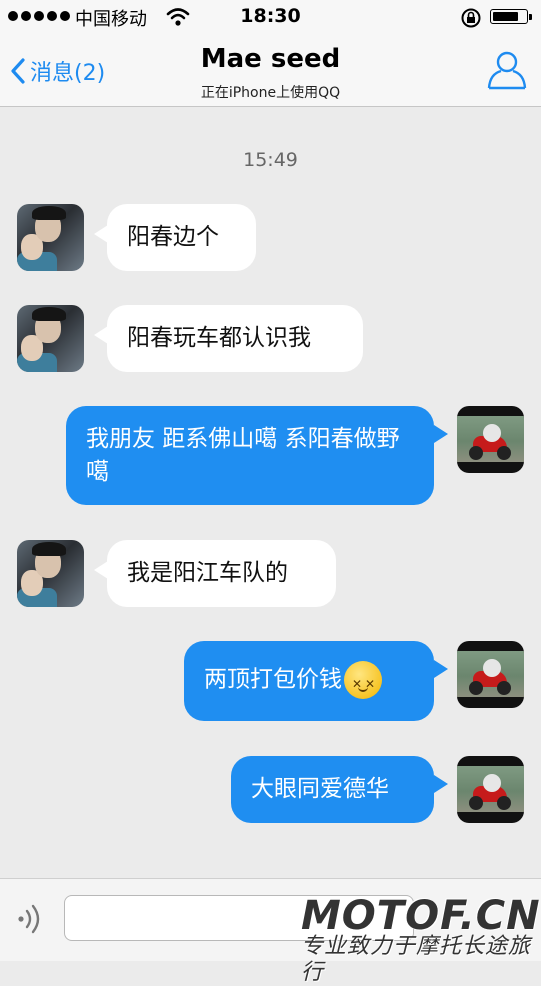  What do you see at coordinates (363, 681) in the screenshot?
I see `dizzy-face-emoji-icon` at bounding box center [363, 681].